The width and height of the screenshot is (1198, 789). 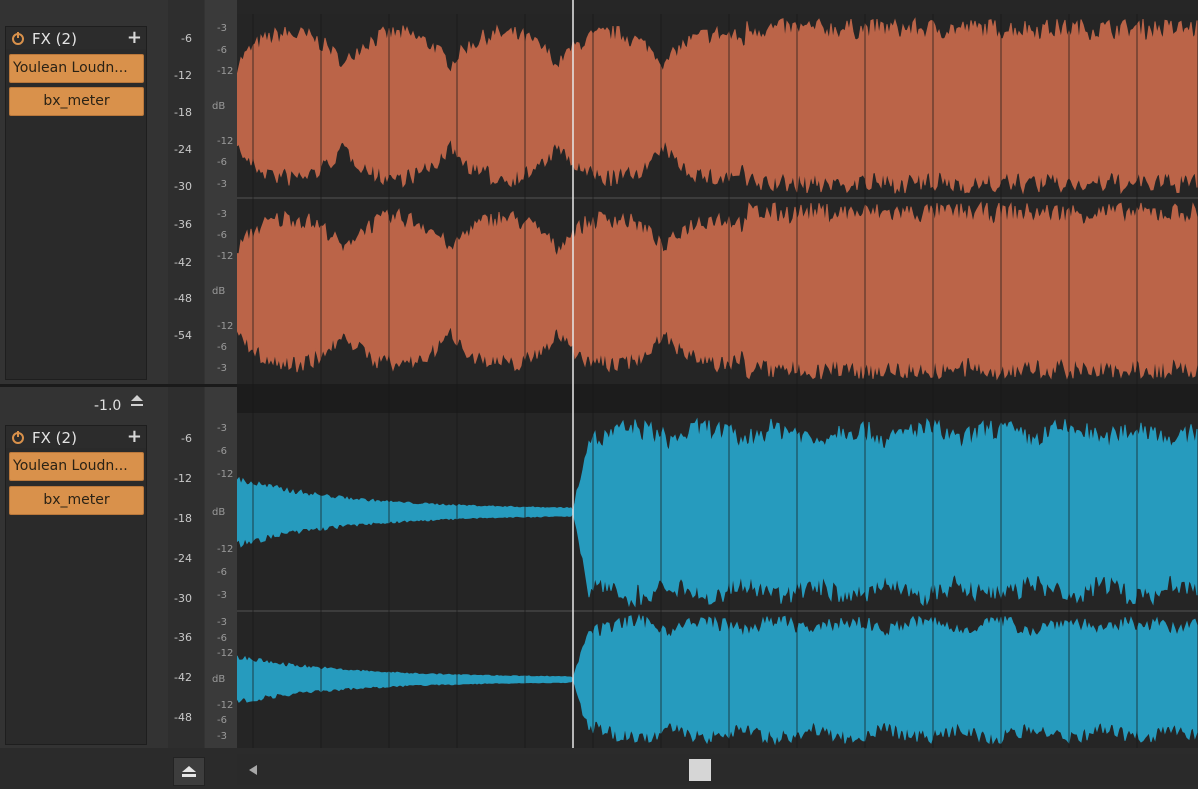 I want to click on track1-fx-chain: FX (2) + Youlean Loudn... bx_meter, so click(x=76, y=203).